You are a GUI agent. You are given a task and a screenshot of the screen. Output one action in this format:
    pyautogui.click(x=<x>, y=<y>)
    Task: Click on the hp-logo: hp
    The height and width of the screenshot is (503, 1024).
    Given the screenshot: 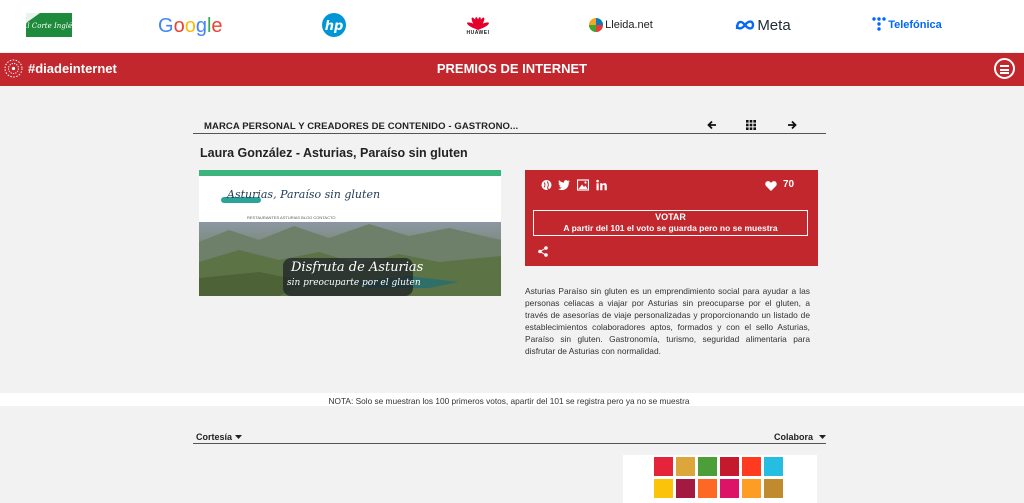 What is the action you would take?
    pyautogui.click(x=334, y=25)
    